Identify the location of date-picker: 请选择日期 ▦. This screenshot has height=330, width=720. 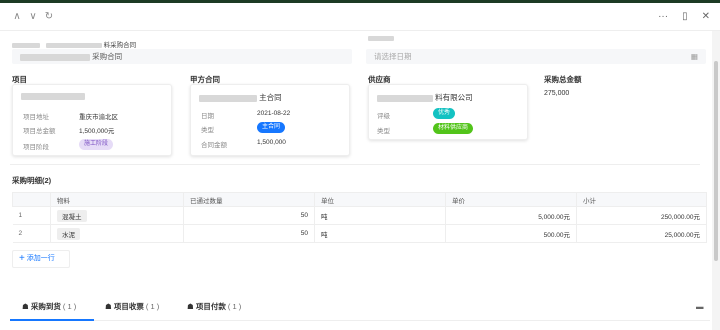
(536, 56).